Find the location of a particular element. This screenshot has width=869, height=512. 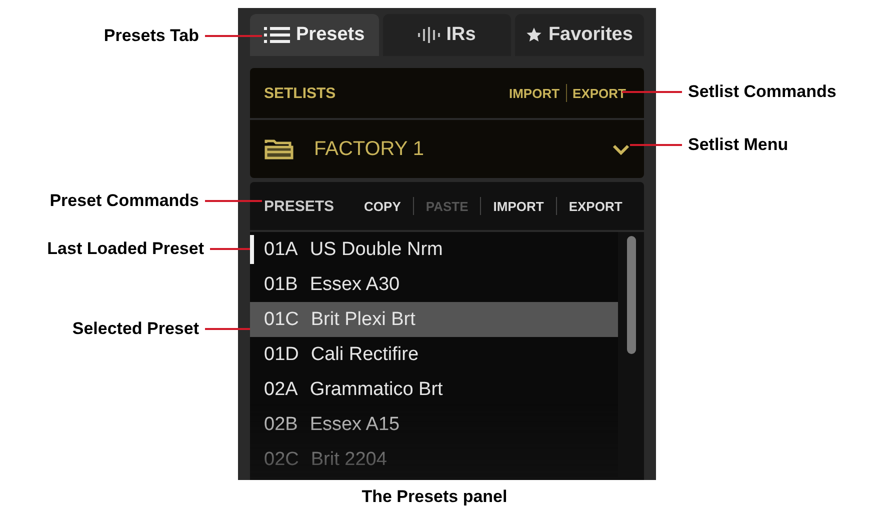

preset-item: 01D Cali Rectifire is located at coordinates (434, 354).